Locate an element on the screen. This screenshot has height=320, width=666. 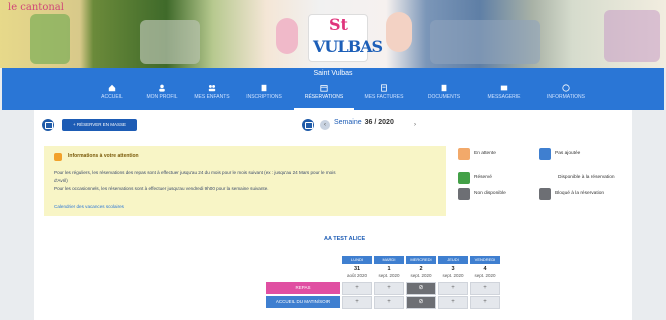
day-number: 1 is located at coordinates (389, 269).